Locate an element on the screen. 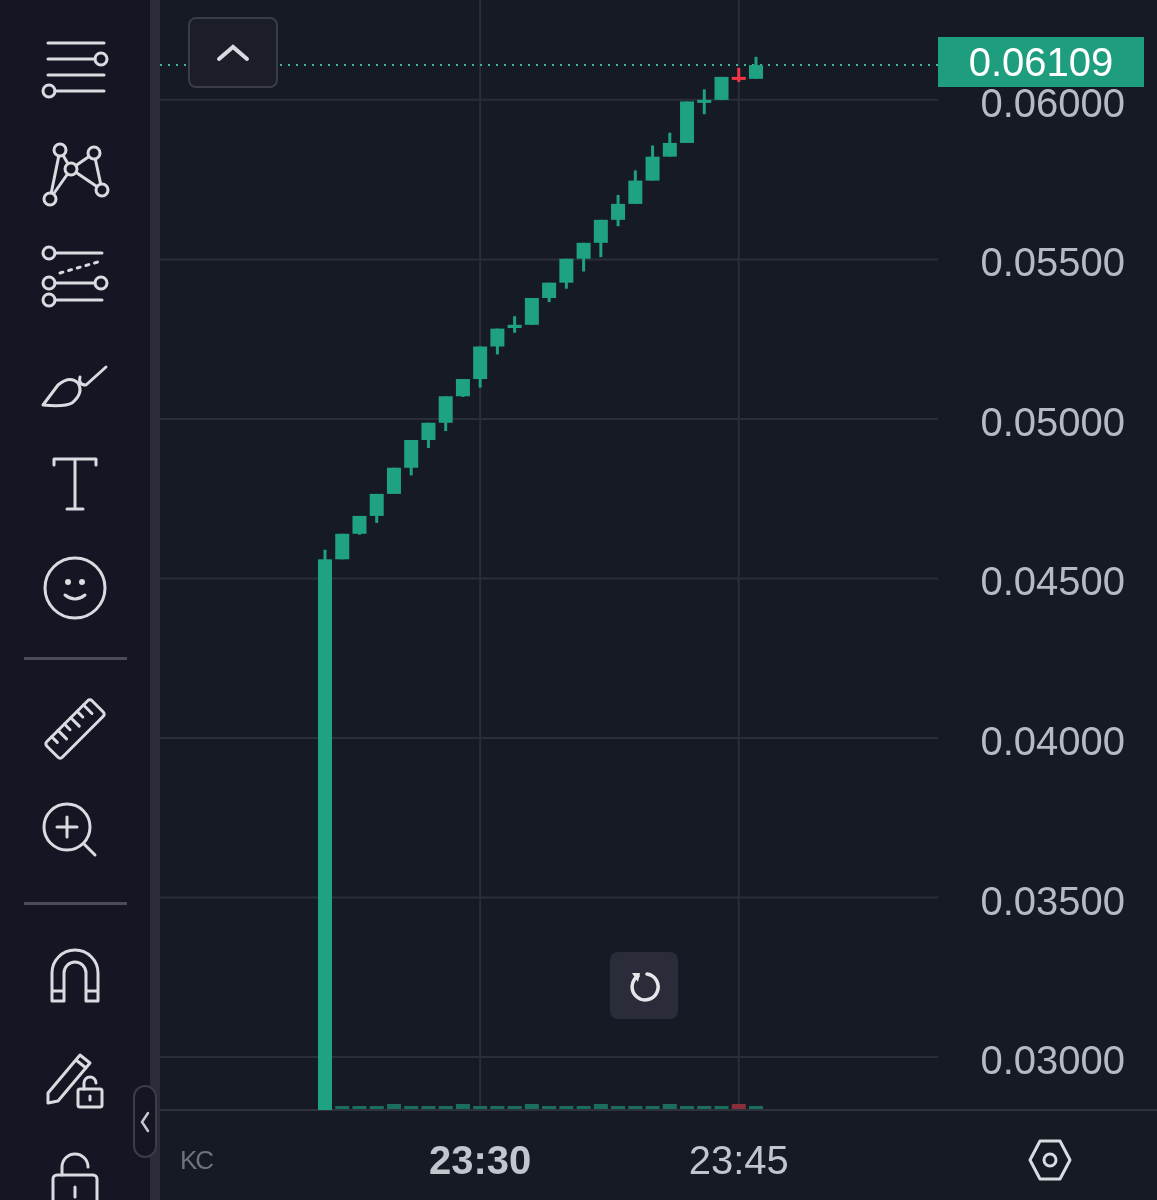  reset-button is located at coordinates (644, 985).